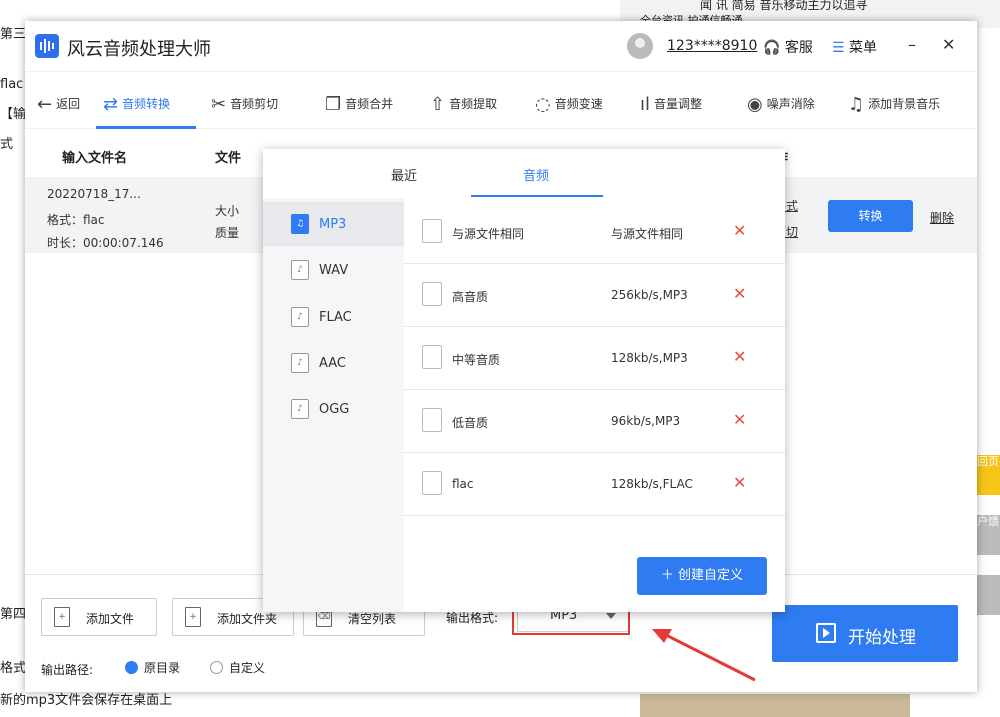 The height and width of the screenshot is (717, 1000). Describe the element at coordinates (227, 233) in the screenshot. I see `file-quality: 质量` at that location.